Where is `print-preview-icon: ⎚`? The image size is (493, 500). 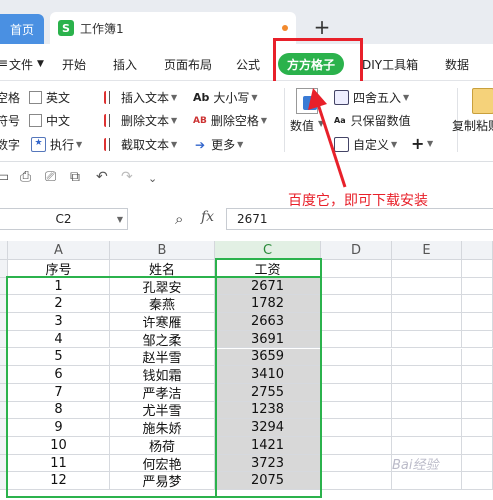
print-preview-icon: ⎚ is located at coordinates (50, 177).